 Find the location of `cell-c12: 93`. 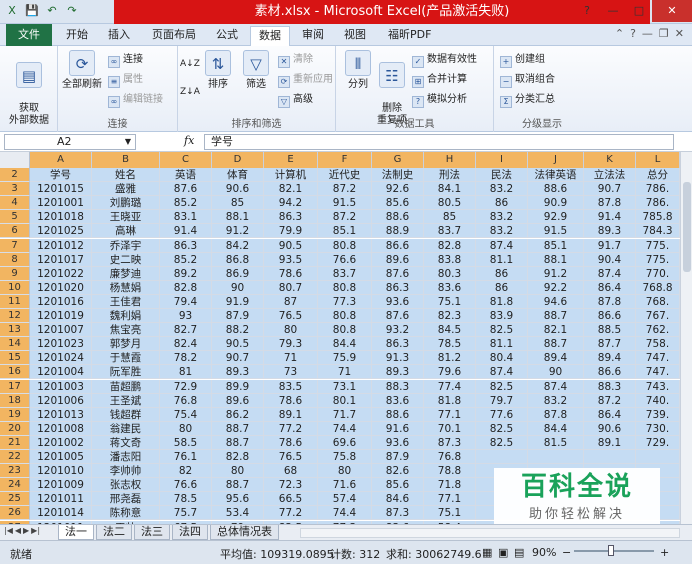

cell-c12: 93 is located at coordinates (186, 316).